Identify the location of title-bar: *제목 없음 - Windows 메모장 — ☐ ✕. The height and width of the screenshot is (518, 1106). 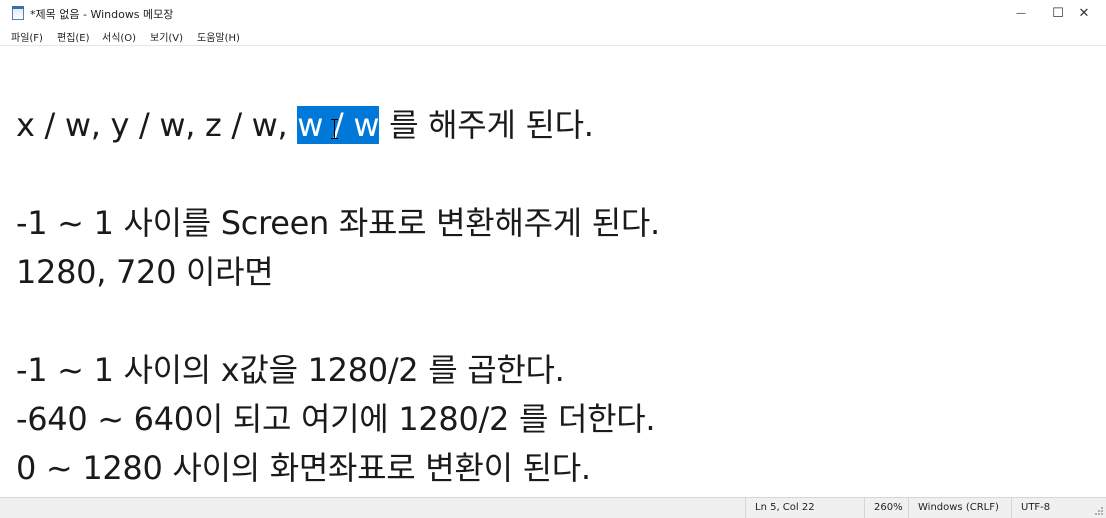
(553, 13).